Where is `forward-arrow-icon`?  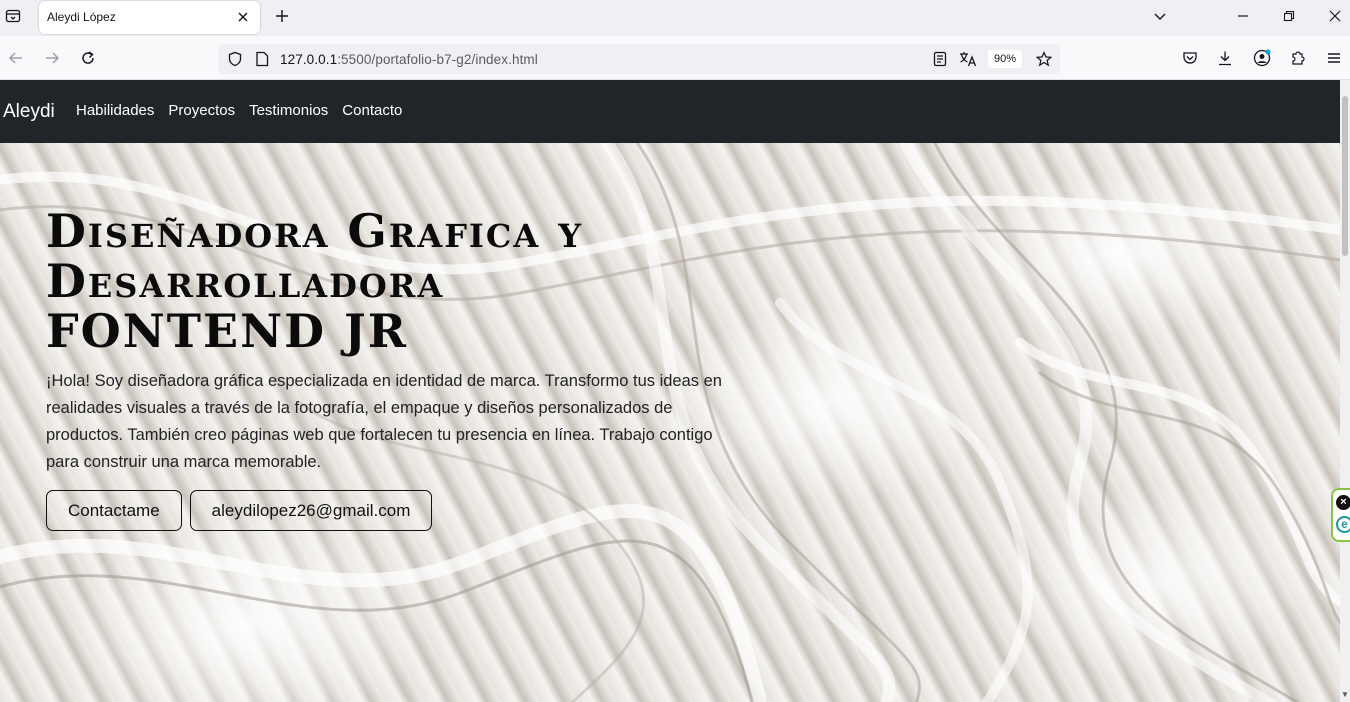
forward-arrow-icon is located at coordinates (52, 58).